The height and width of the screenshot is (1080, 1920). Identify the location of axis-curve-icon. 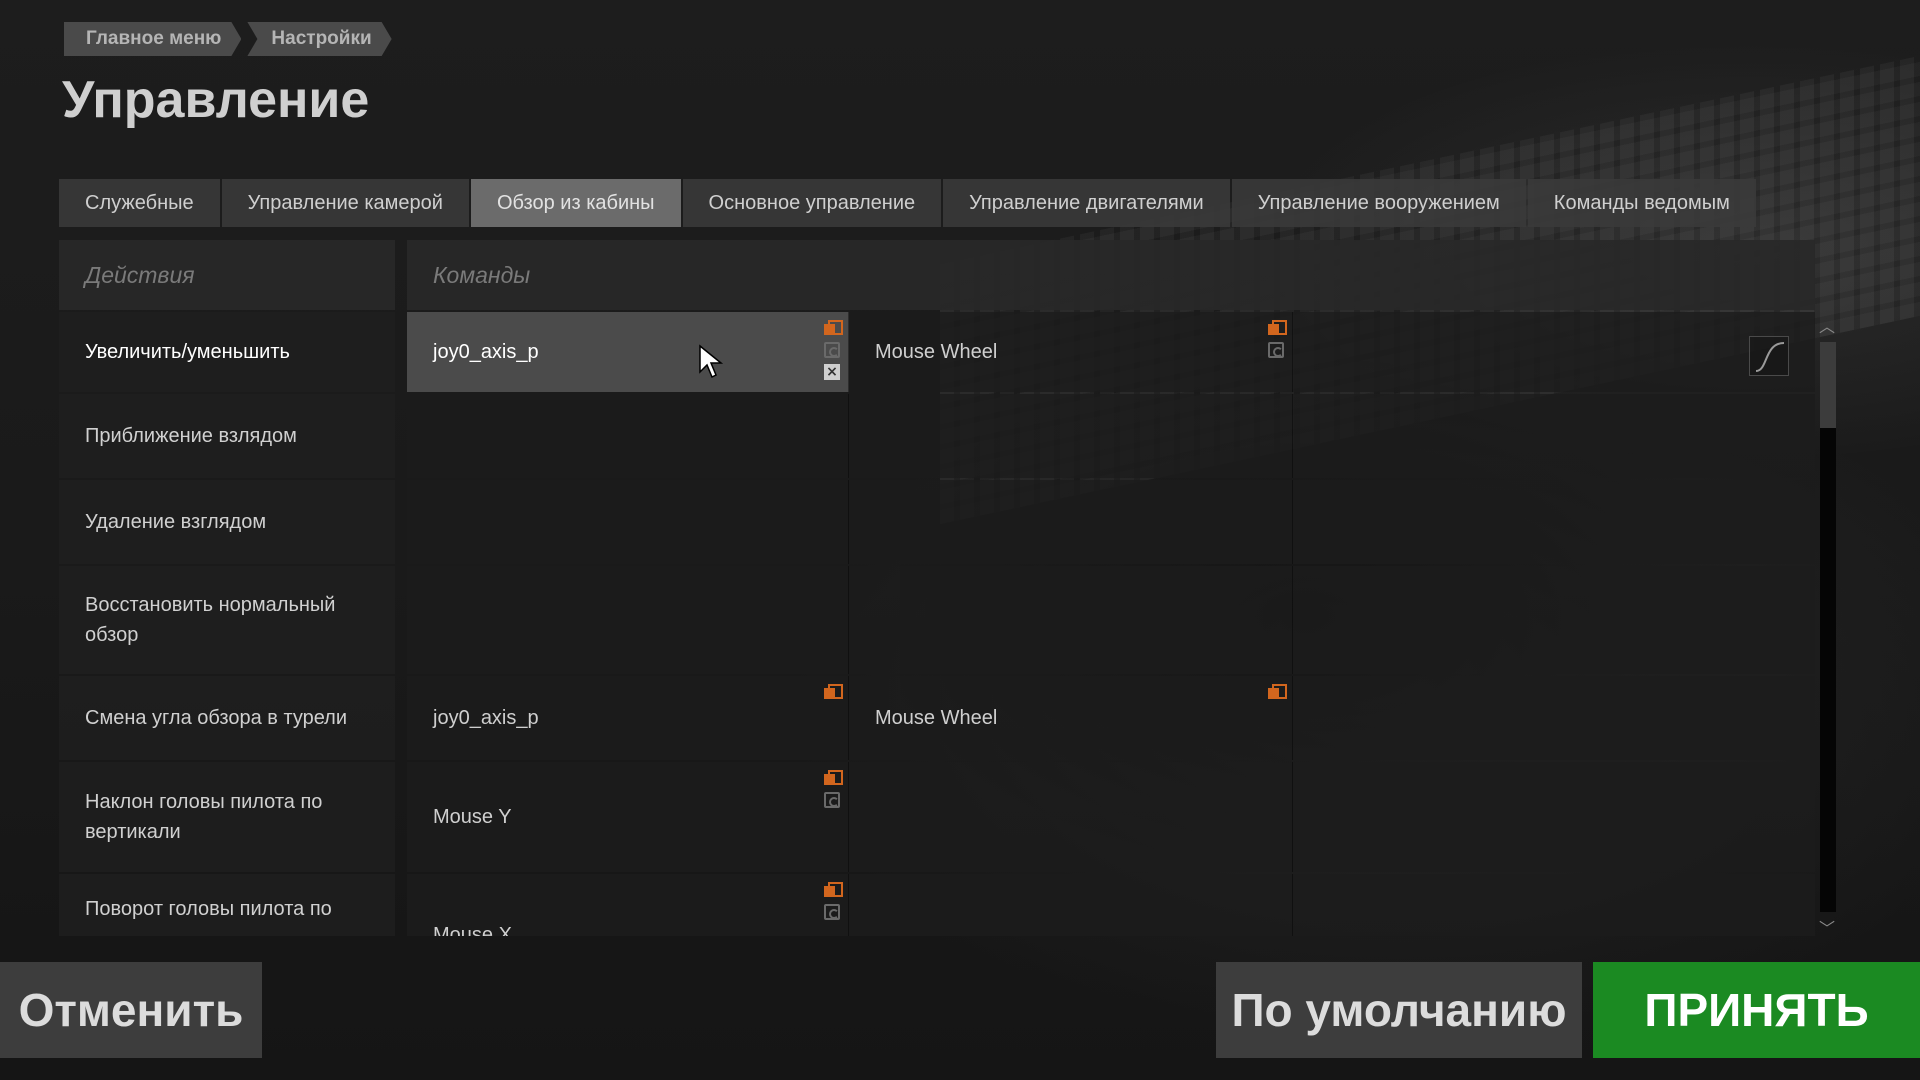
(1769, 356).